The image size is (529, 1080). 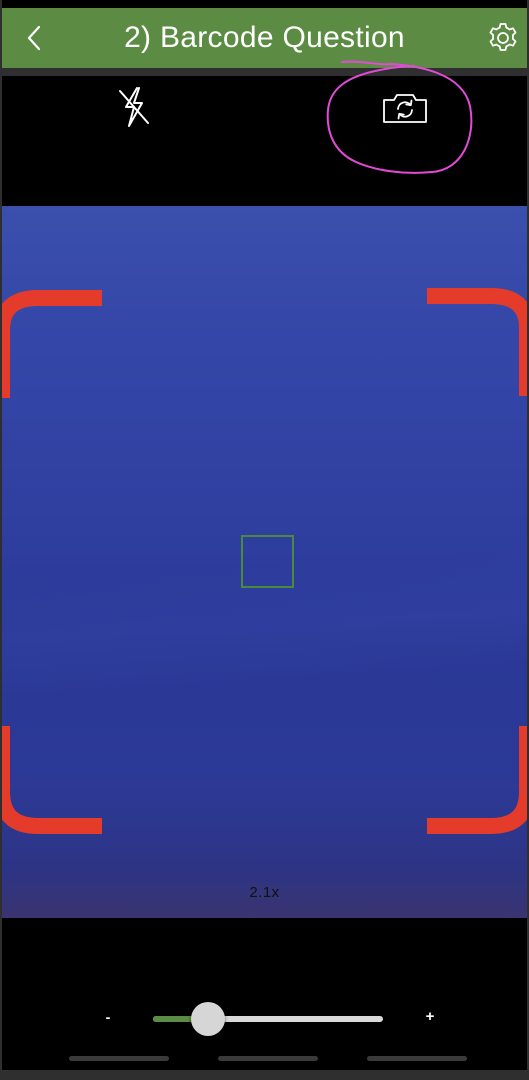 I want to click on scan-corner-bottom-right, so click(x=477, y=780).